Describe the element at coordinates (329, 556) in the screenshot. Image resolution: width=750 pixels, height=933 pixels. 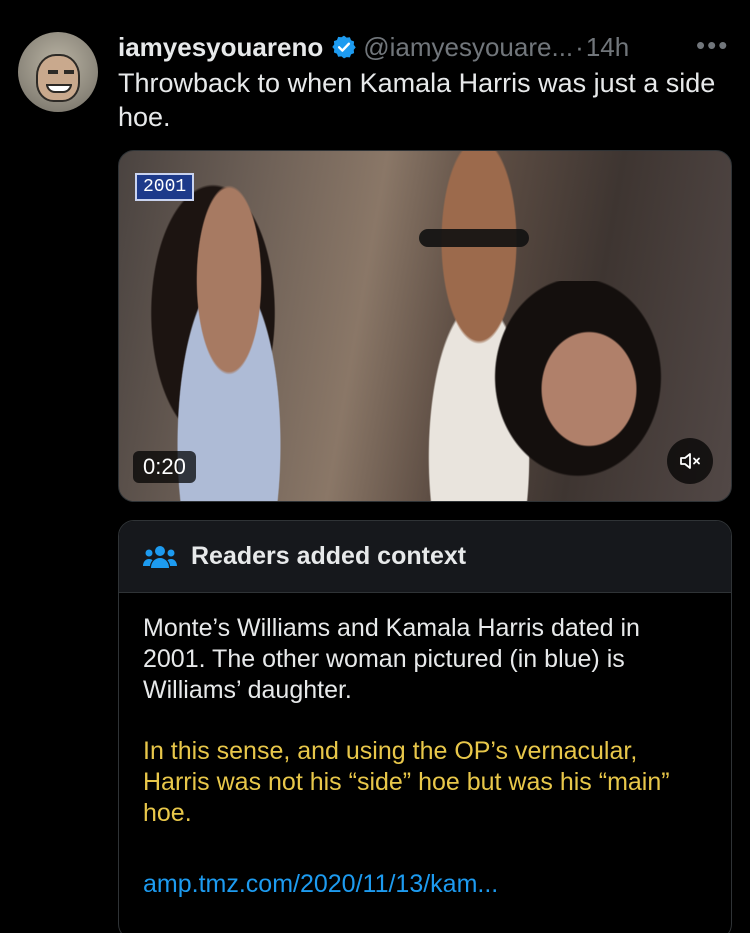
I see `community-note-title: Readers added context` at that location.